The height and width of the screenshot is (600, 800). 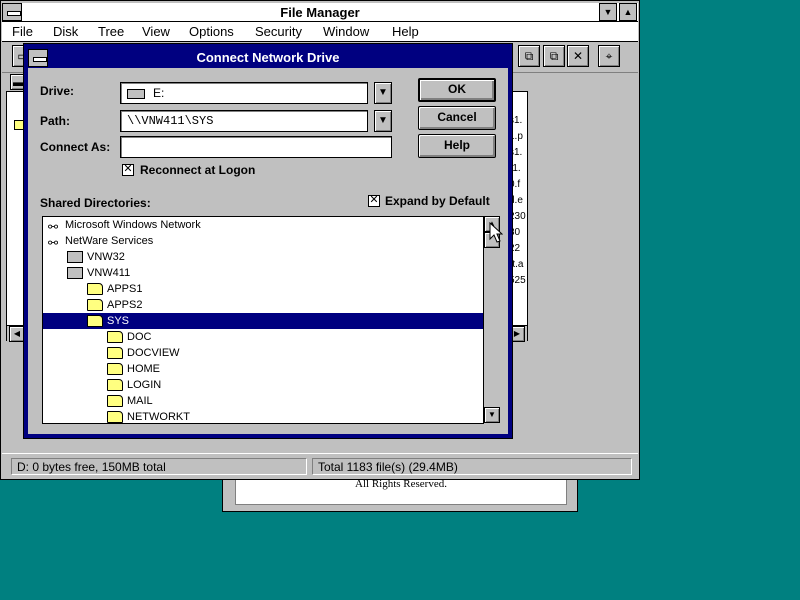 I want to click on scroll-left-icon: ◀, so click(x=17, y=333).